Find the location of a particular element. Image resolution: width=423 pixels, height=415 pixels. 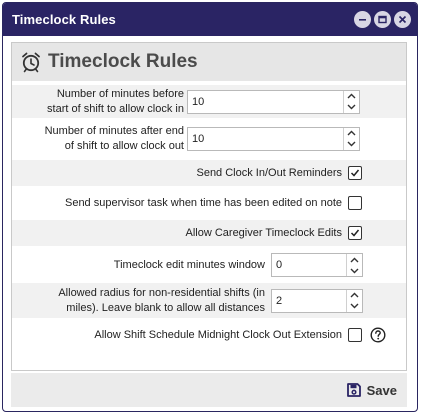

window-controls is located at coordinates (382, 19).